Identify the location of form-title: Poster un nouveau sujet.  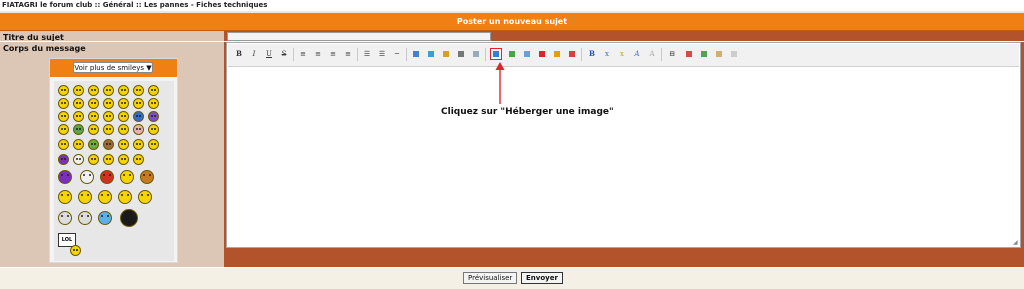
(512, 22).